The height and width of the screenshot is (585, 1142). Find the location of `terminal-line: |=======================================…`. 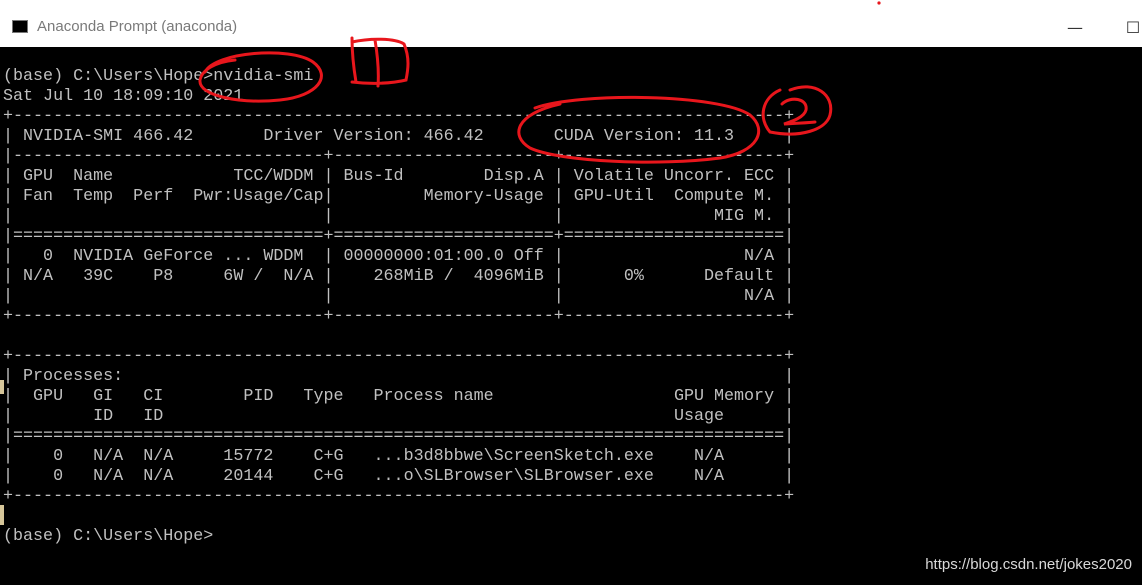

terminal-line: |=======================================… is located at coordinates (399, 436).